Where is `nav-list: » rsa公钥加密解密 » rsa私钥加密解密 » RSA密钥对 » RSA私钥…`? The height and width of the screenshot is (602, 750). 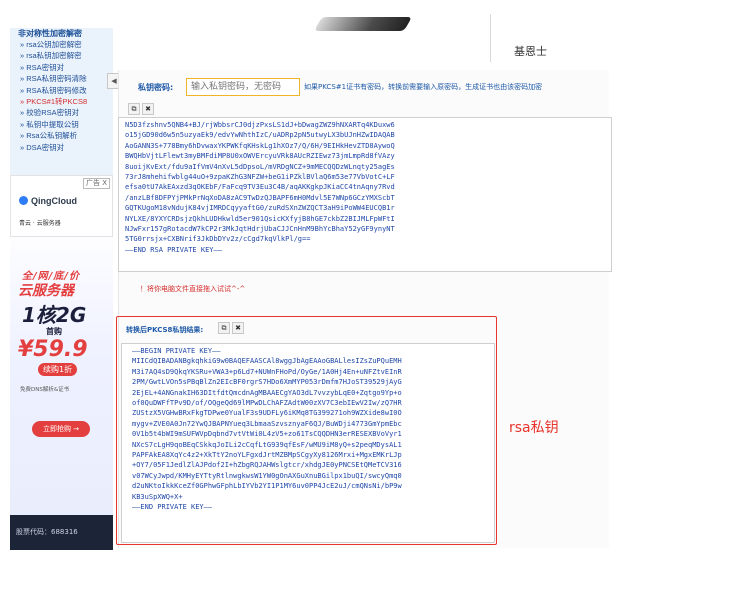
nav-list: » rsa公钥加密解密 » rsa私钥加密解密 » RSA密钥对 » RSA私钥… is located at coordinates (66, 96).